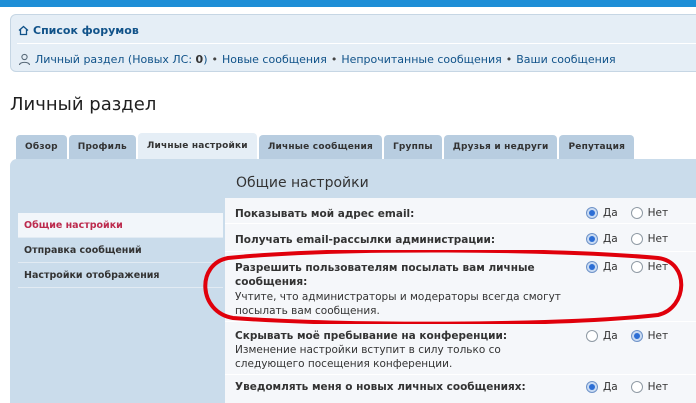 This screenshot has width=696, height=403. I want to click on new-posts-link: Новые сообщения, so click(274, 59).